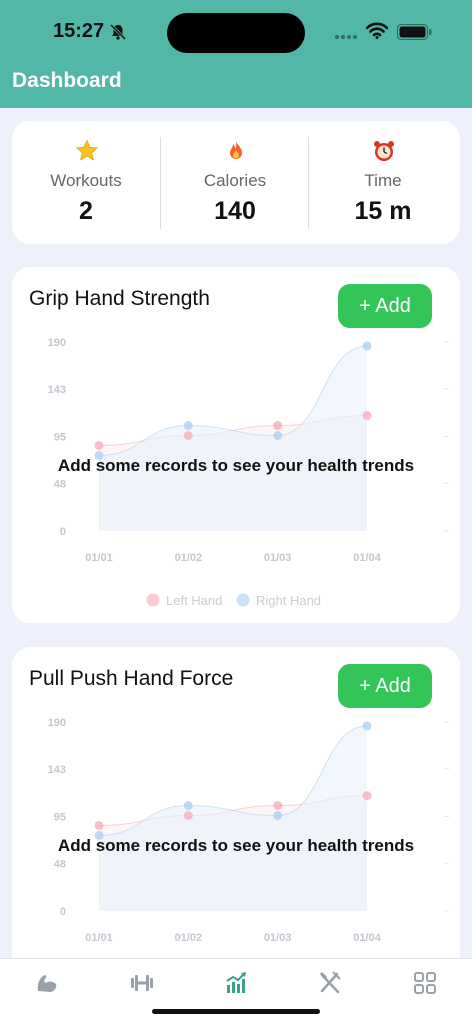 The height and width of the screenshot is (1024, 472). I want to click on cellular-signal-icon, so click(347, 37).